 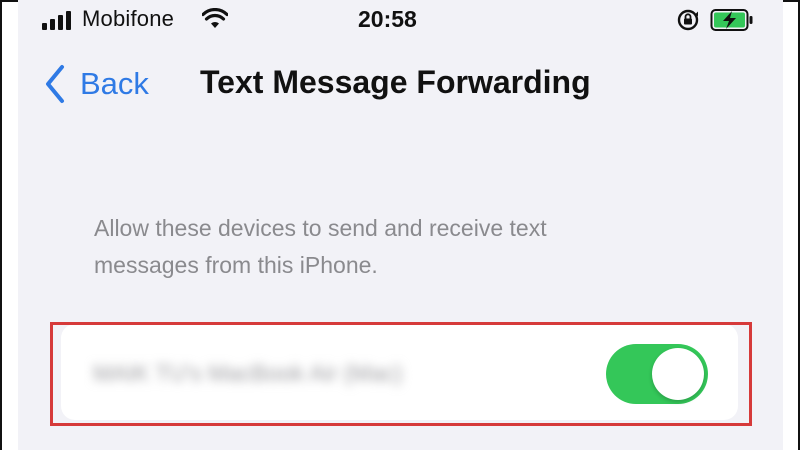 What do you see at coordinates (128, 18) in the screenshot?
I see `carrier-name: Mobifone` at bounding box center [128, 18].